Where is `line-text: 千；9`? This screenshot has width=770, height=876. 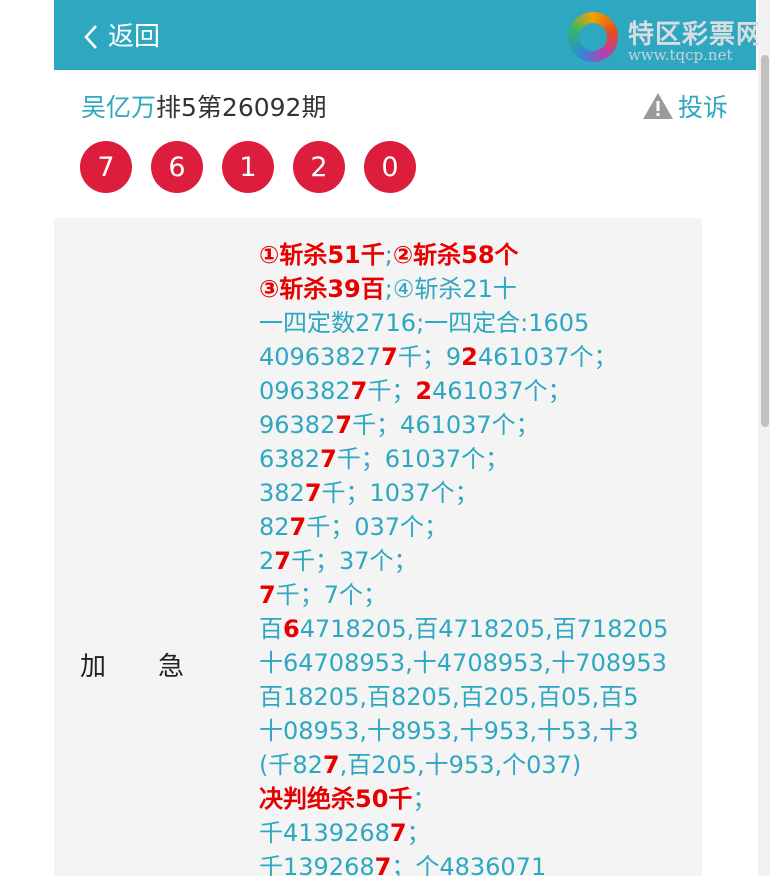 line-text: 千；9 is located at coordinates (429, 357).